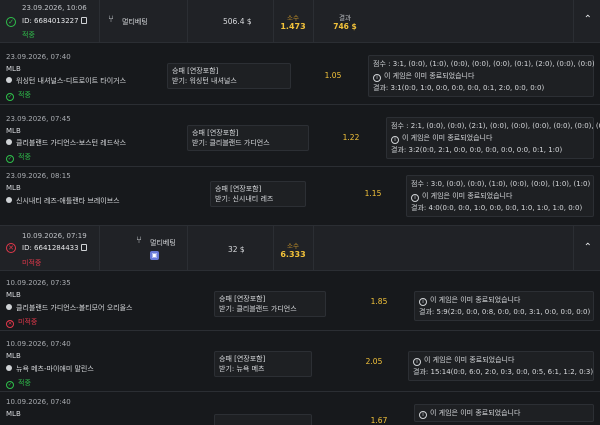 This screenshot has width=600, height=425. Describe the element at coordinates (69, 308) in the screenshot. I see `leg-teams: 클리블랜드 가디언스-볼티모어 오리올스` at that location.